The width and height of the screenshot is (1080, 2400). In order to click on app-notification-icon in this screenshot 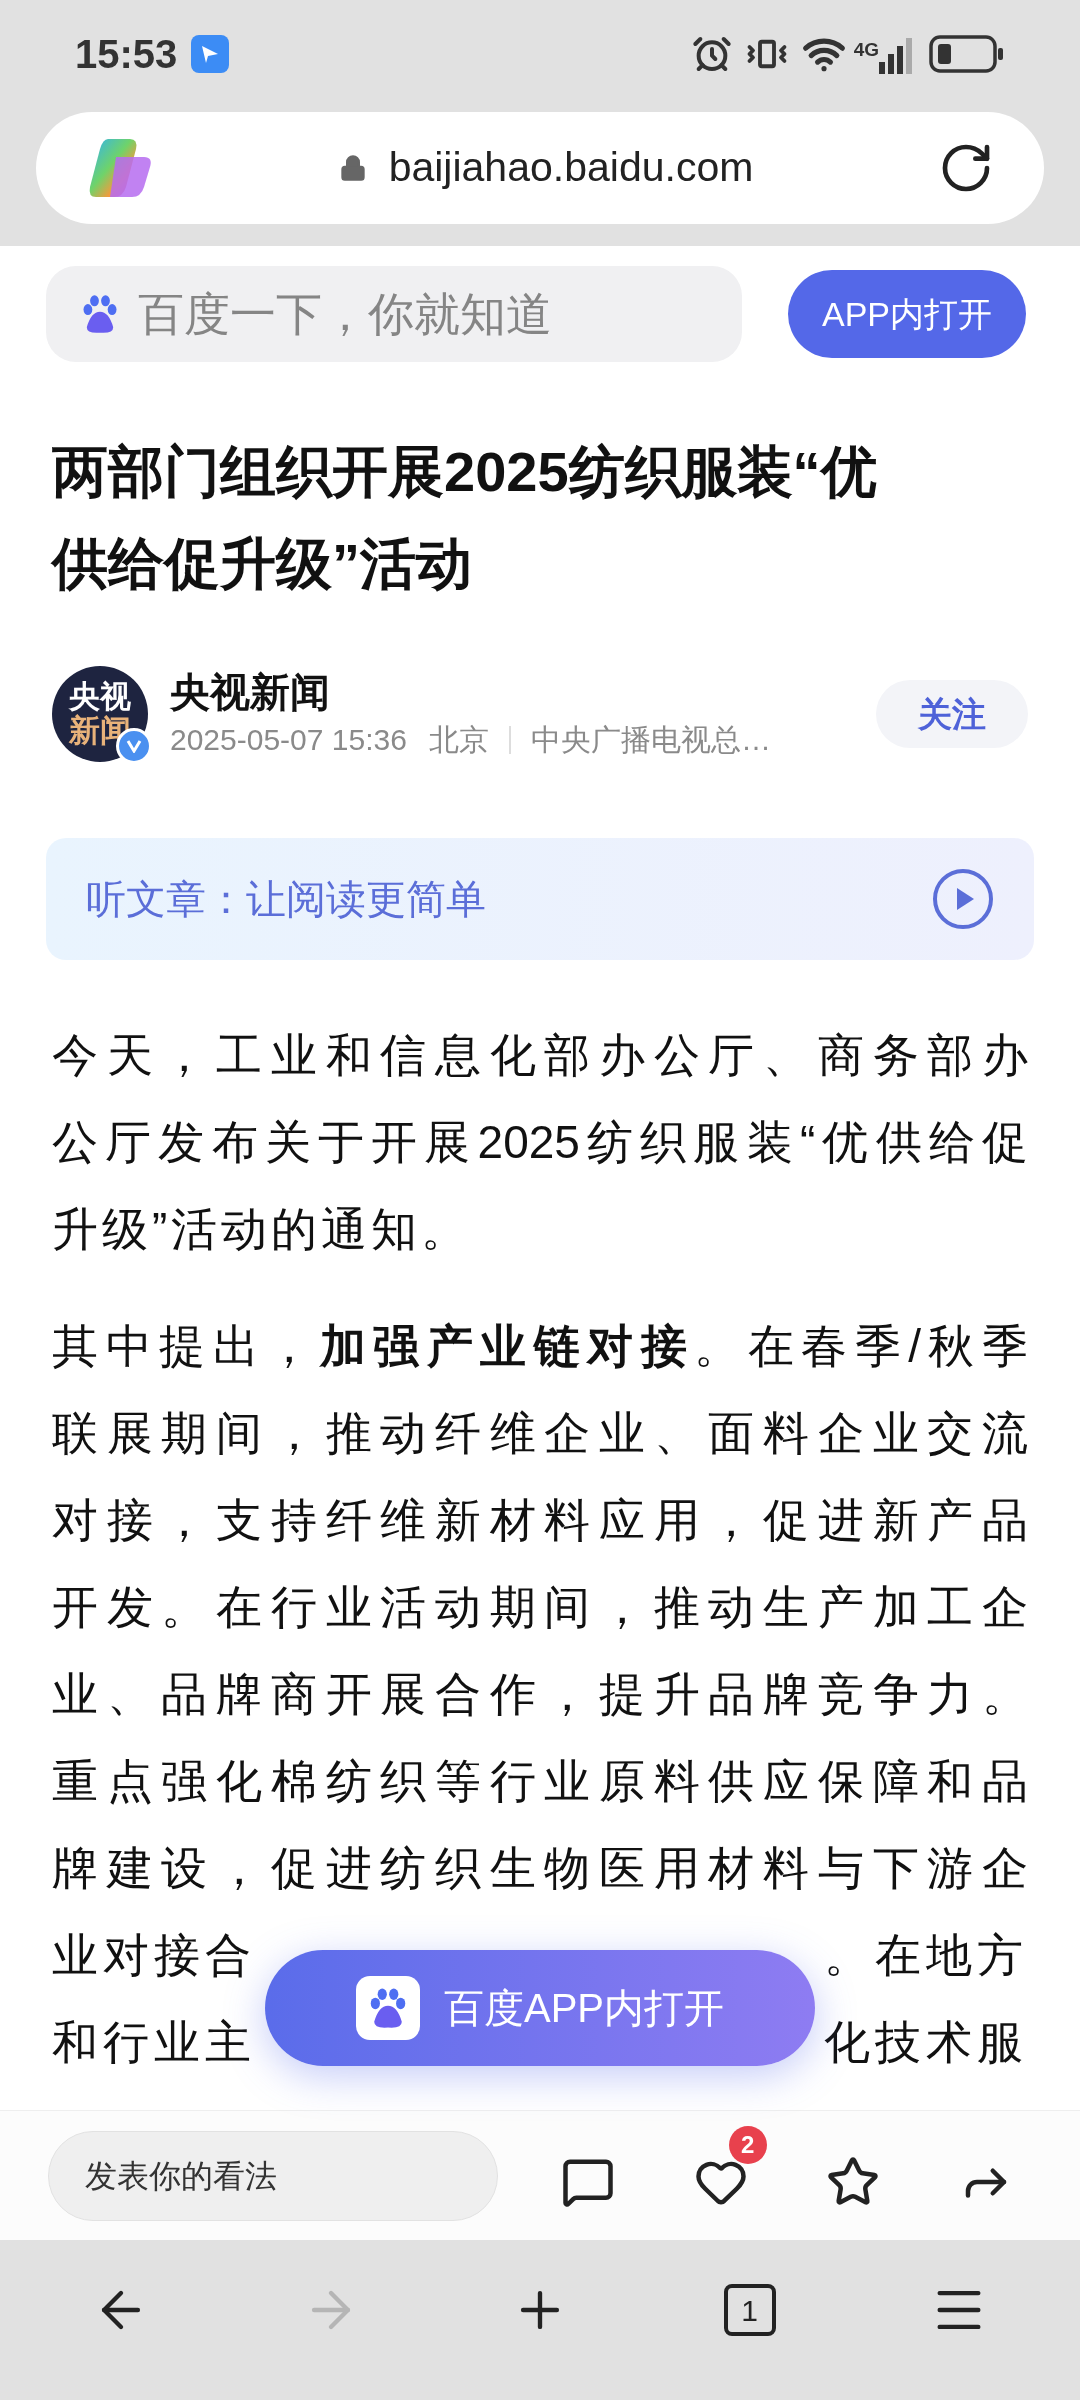, I will do `click(210, 54)`.